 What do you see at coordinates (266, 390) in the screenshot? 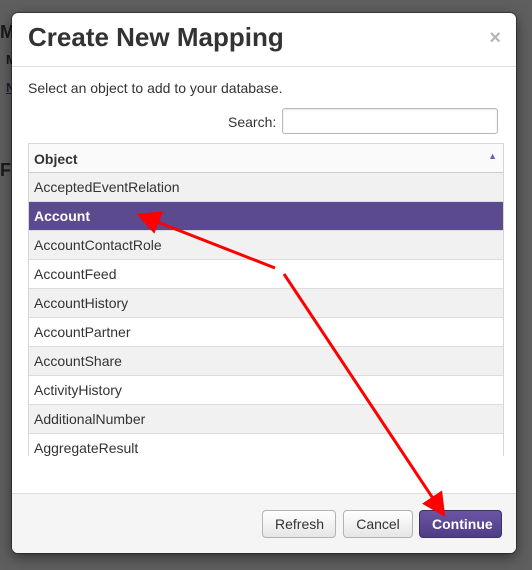
I see `table-row: ActivityHistory` at bounding box center [266, 390].